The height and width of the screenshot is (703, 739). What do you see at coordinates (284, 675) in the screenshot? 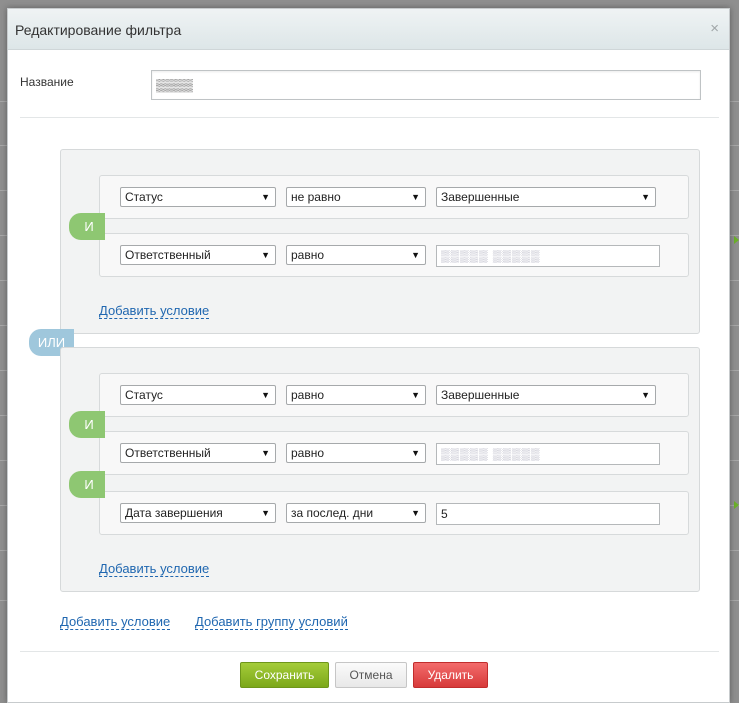
I see `save-button: Сохранить` at bounding box center [284, 675].